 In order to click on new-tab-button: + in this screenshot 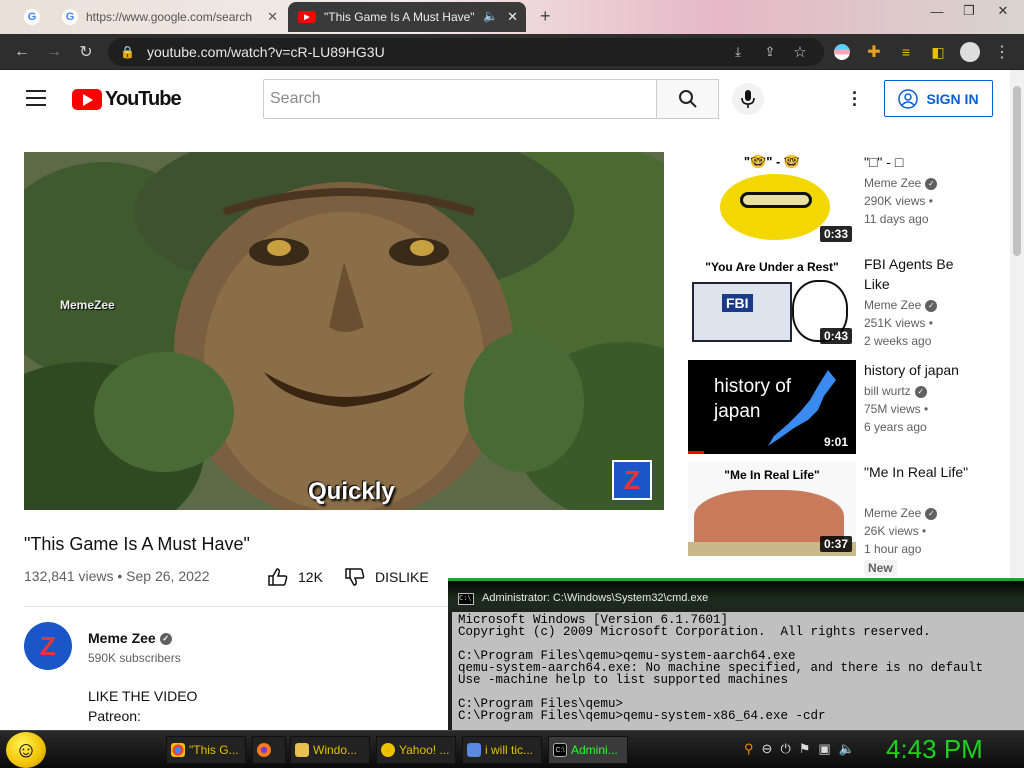, I will do `click(545, 16)`.